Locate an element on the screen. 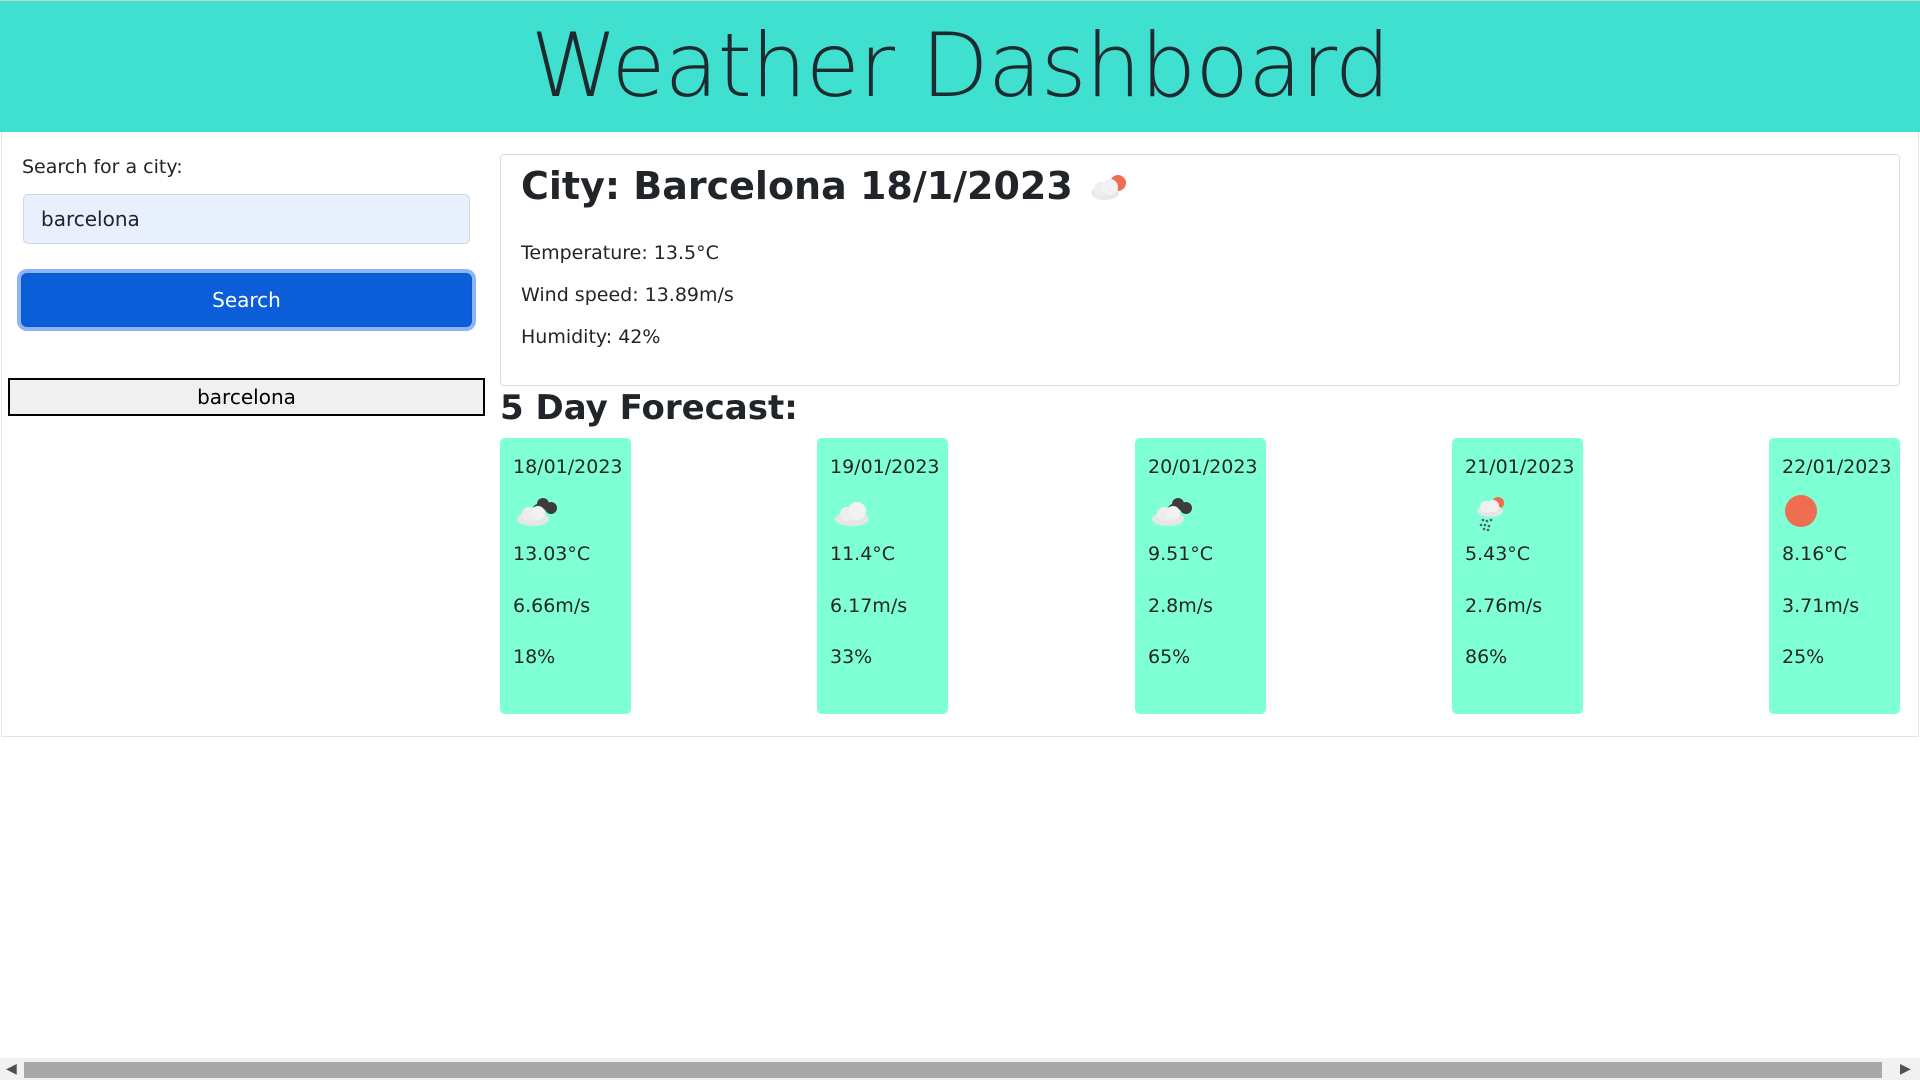  forecast-humidity: 18% is located at coordinates (534, 657).